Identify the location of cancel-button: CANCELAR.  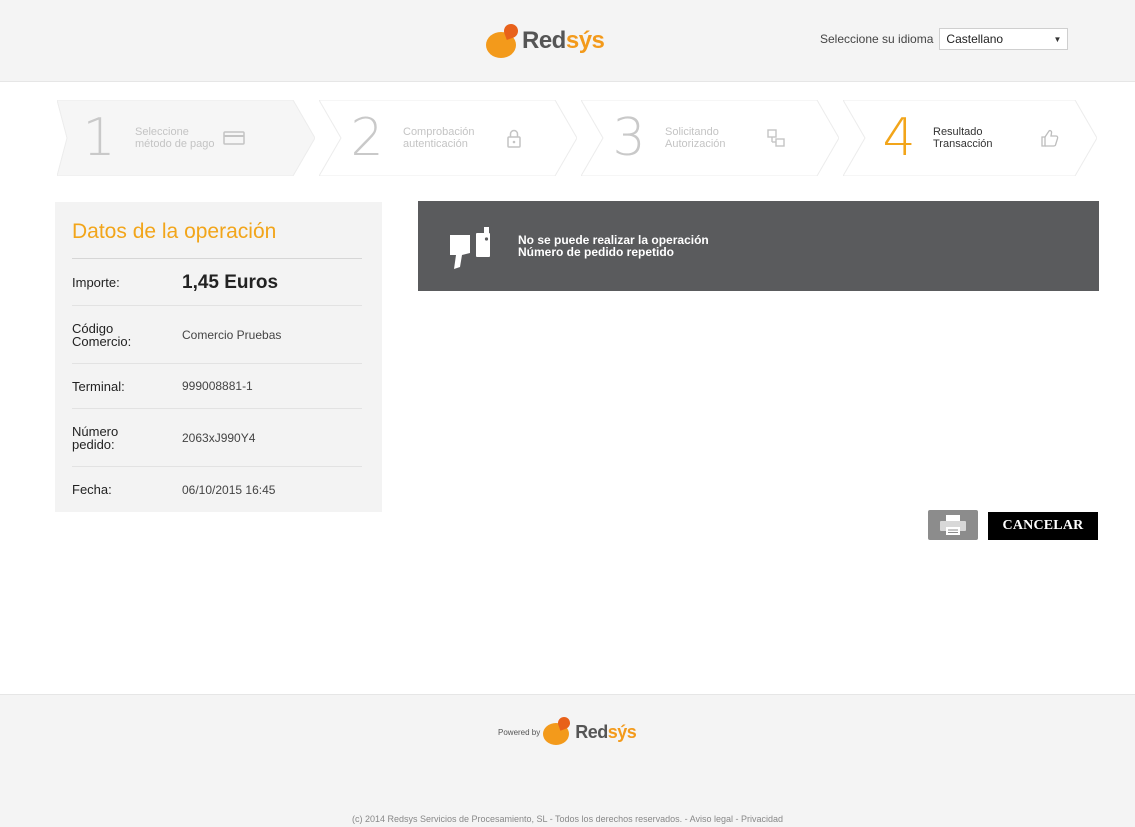
(1043, 526).